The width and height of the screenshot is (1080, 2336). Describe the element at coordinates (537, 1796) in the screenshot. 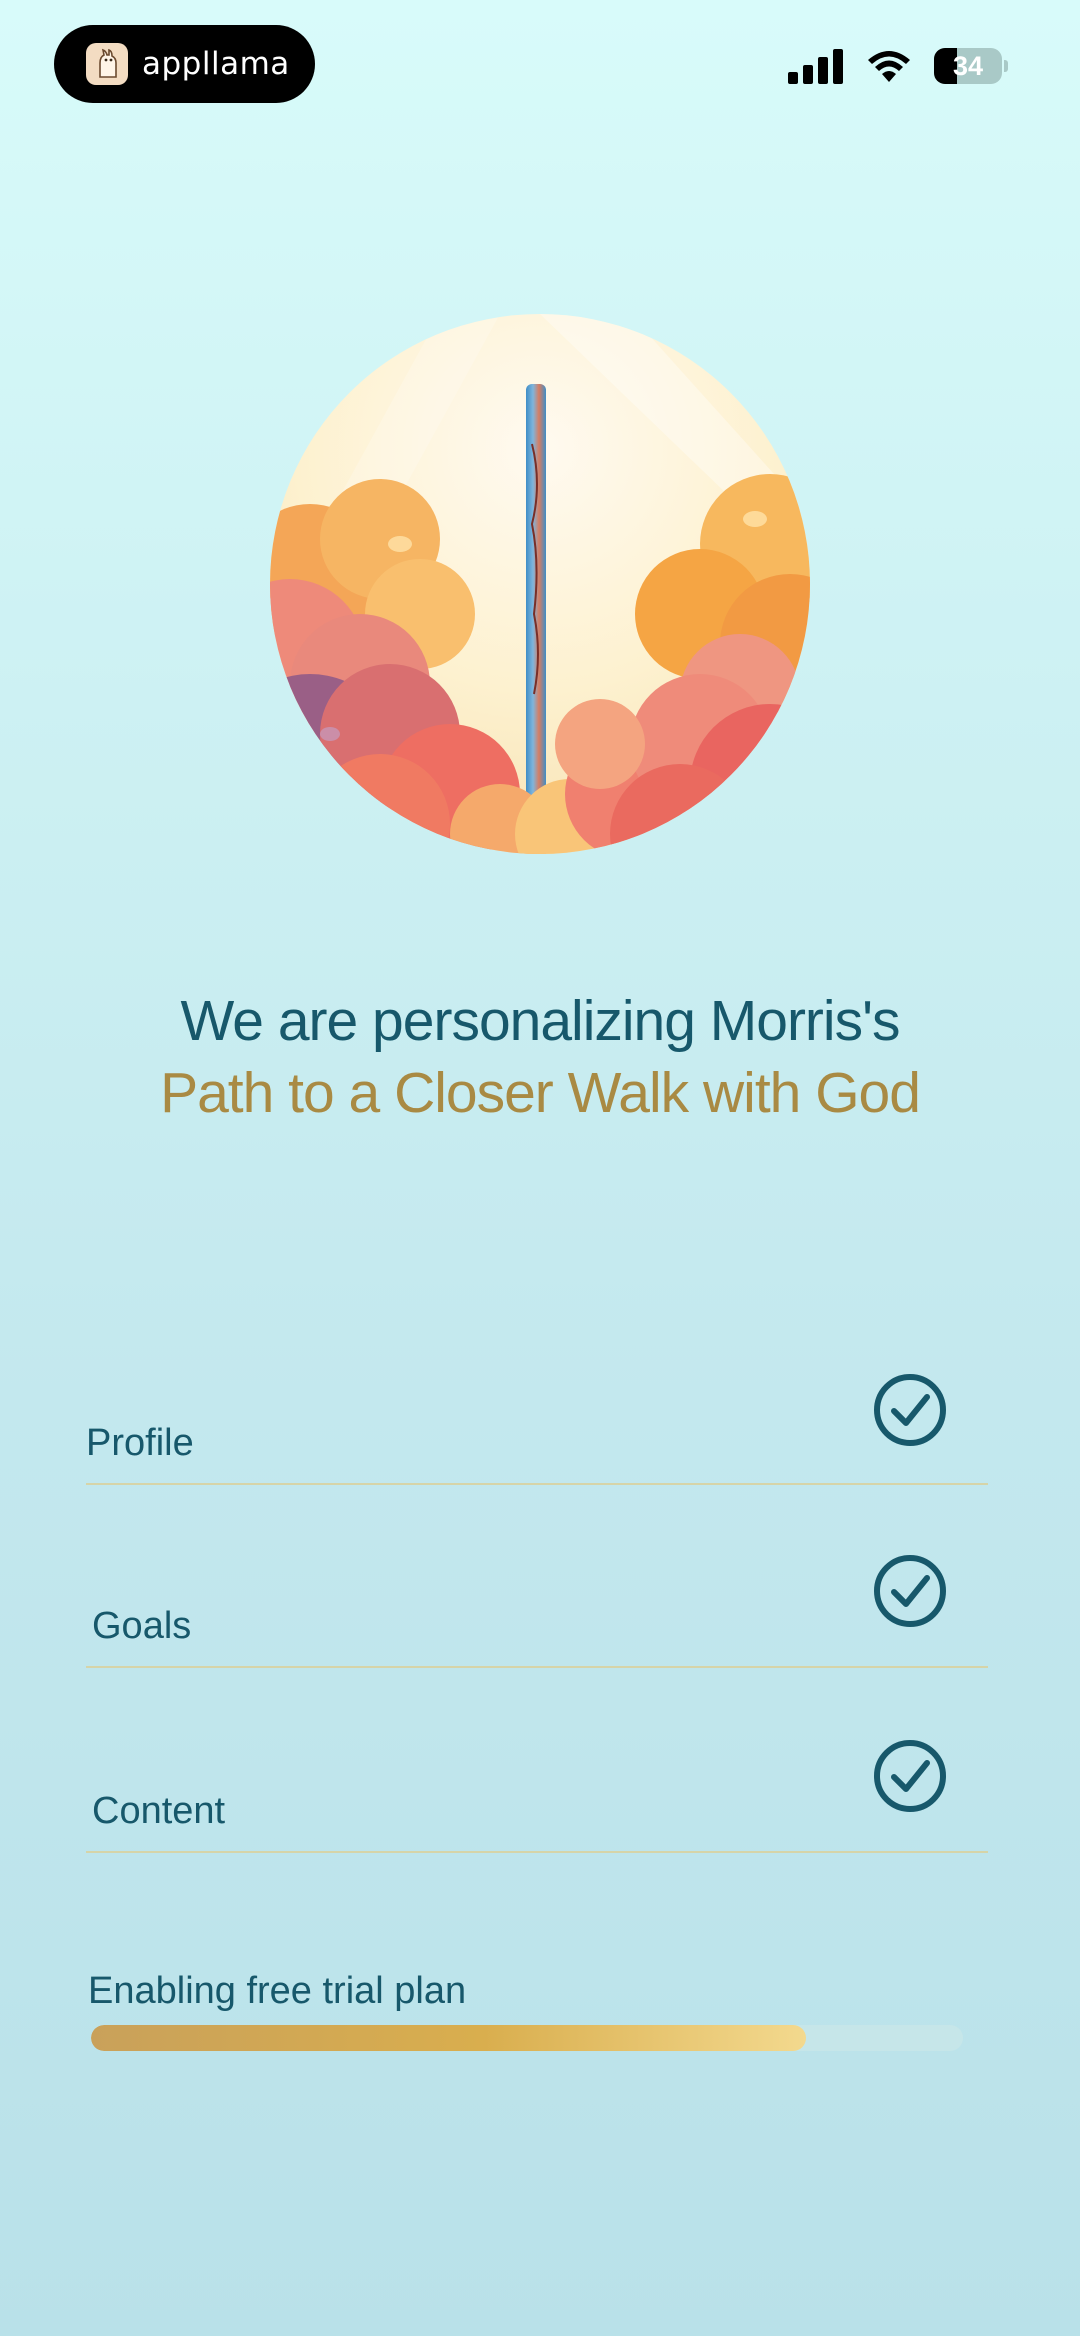

I see `checklist-item-content: Content` at that location.